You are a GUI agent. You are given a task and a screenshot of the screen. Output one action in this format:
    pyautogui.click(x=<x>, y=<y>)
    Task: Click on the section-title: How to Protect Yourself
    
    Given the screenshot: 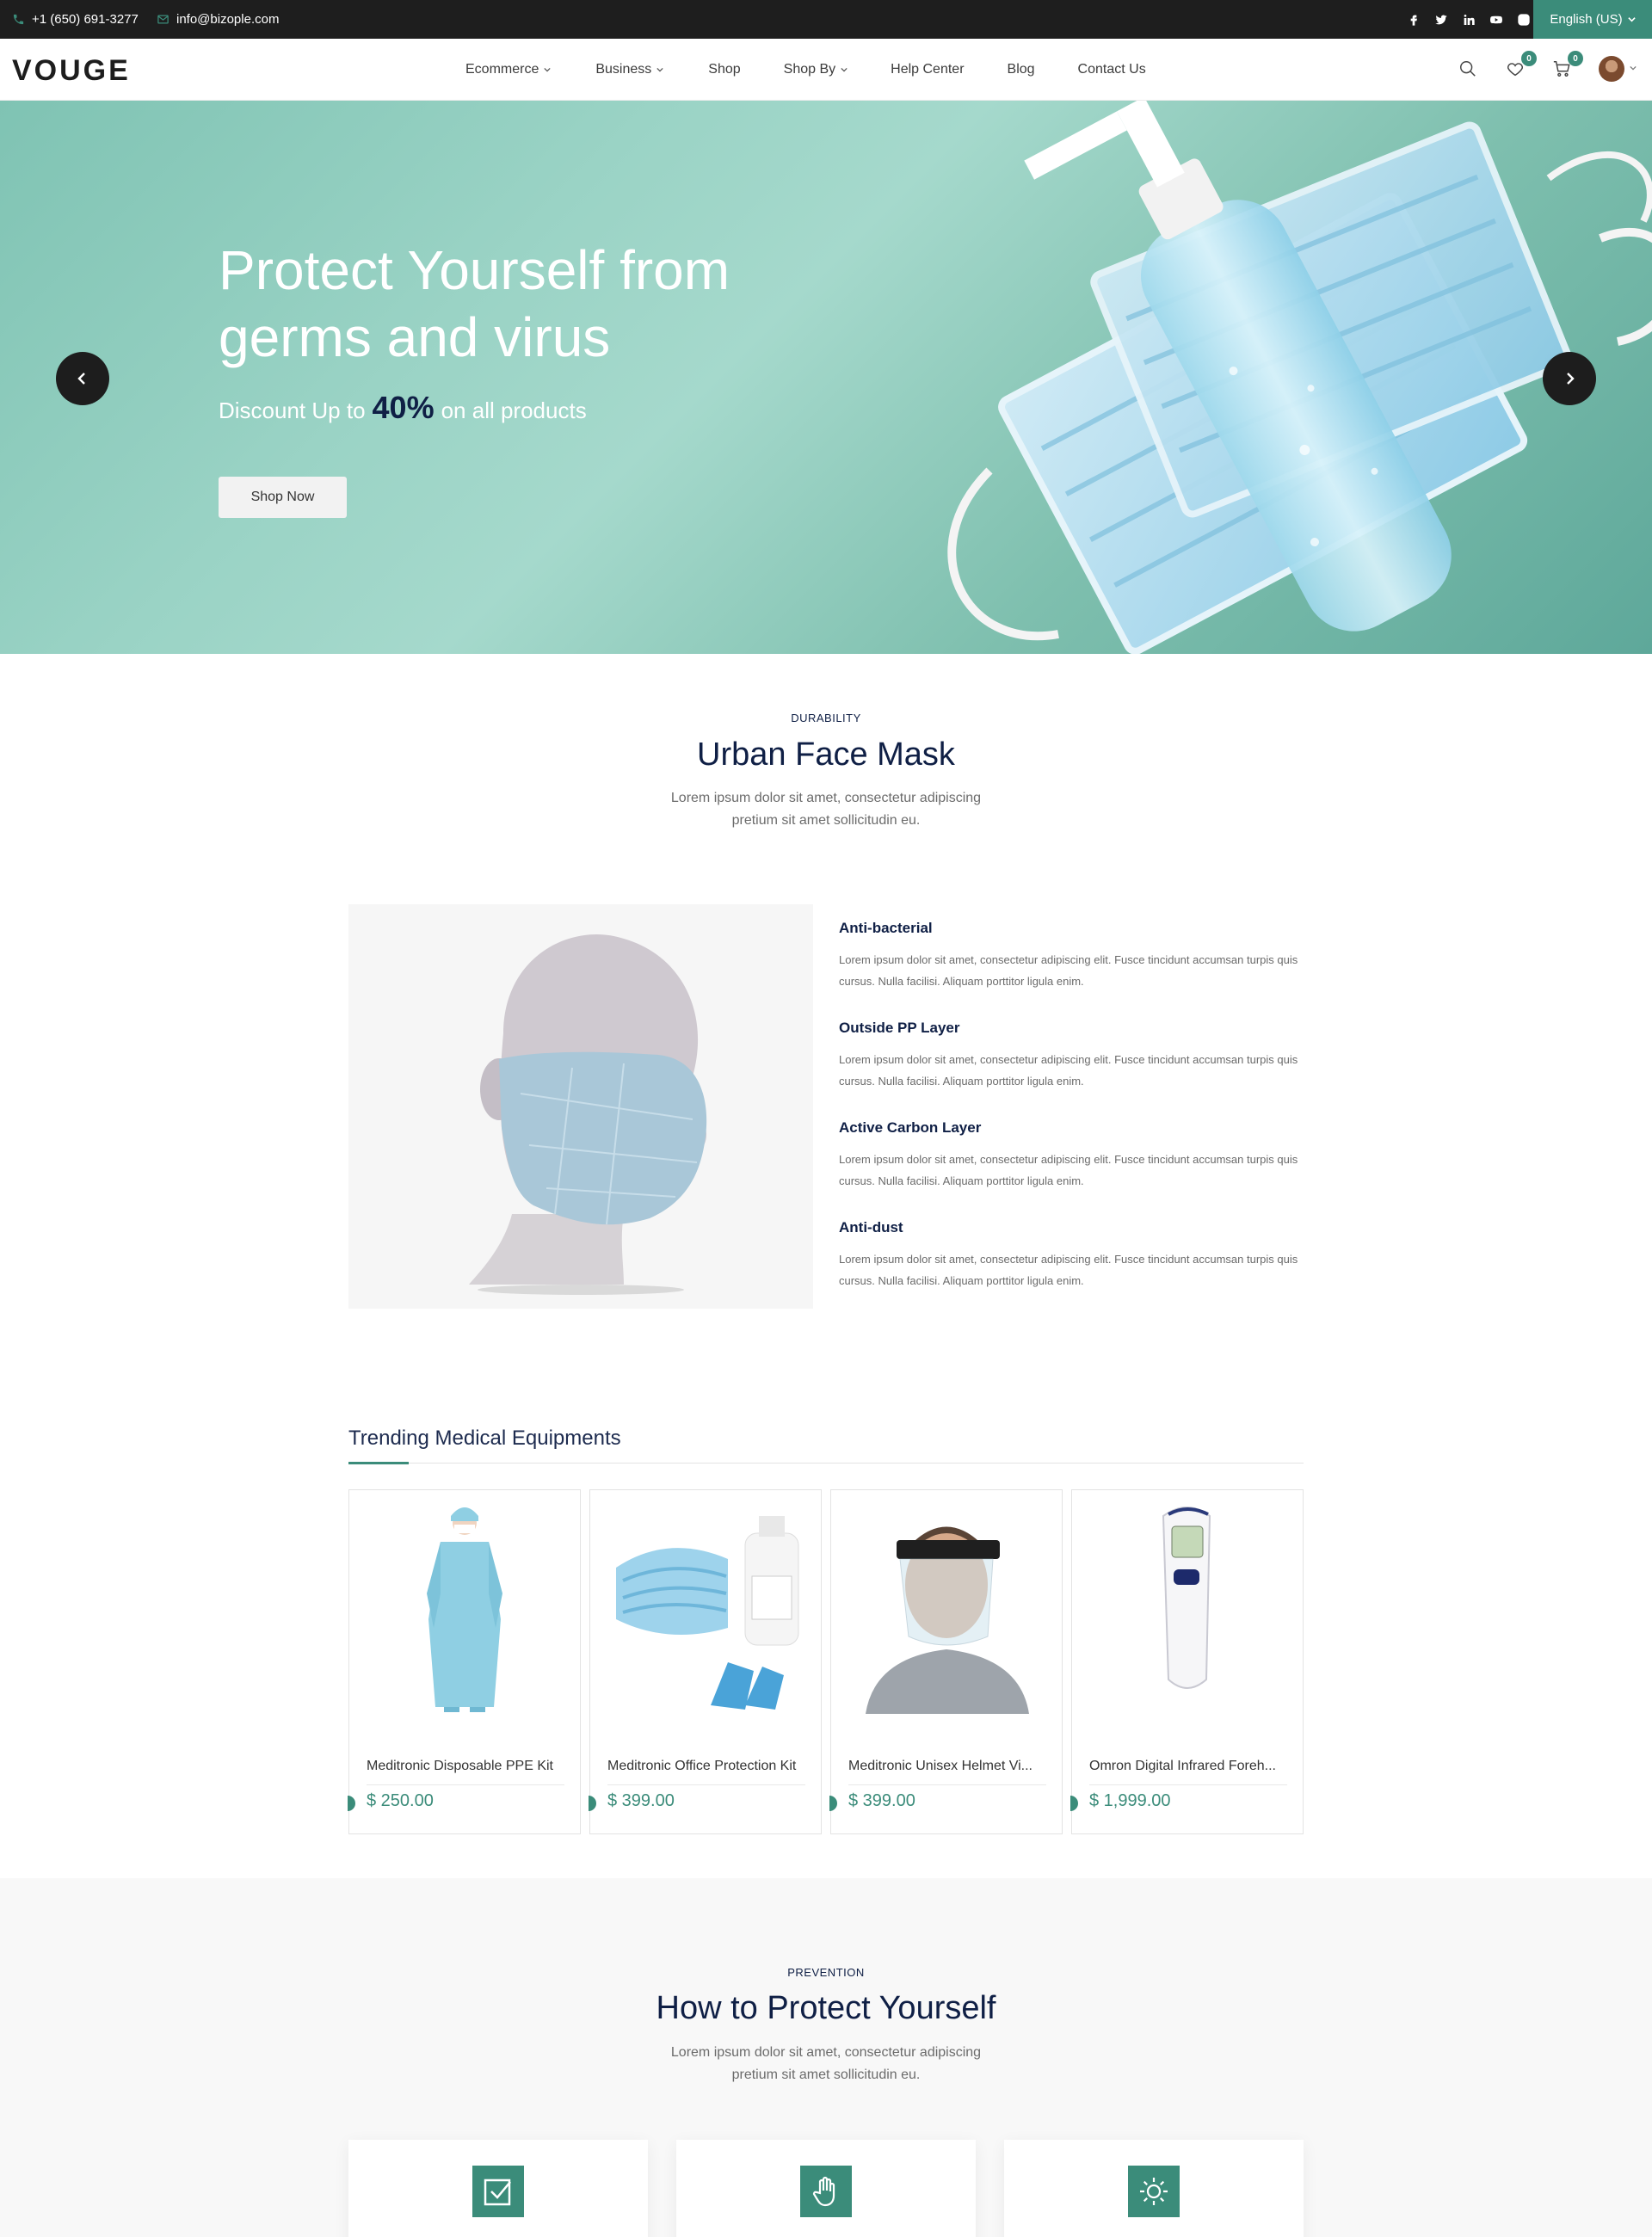 What is the action you would take?
    pyautogui.click(x=826, y=2008)
    